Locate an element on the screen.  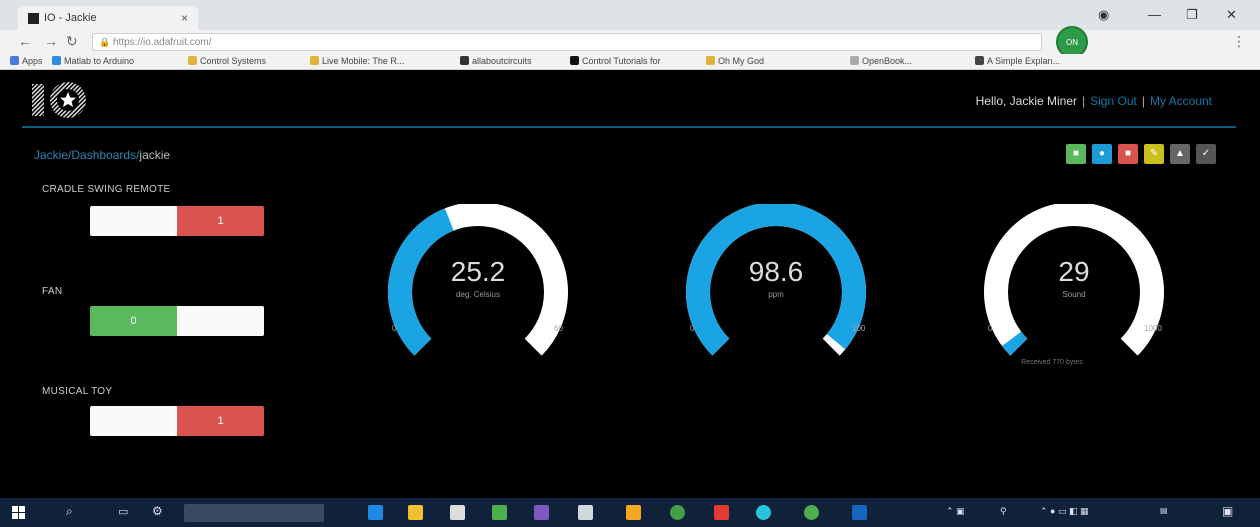
tray-icons: ⌃ ● ▭ ◧ ▦ is located at coordinates (1064, 511).